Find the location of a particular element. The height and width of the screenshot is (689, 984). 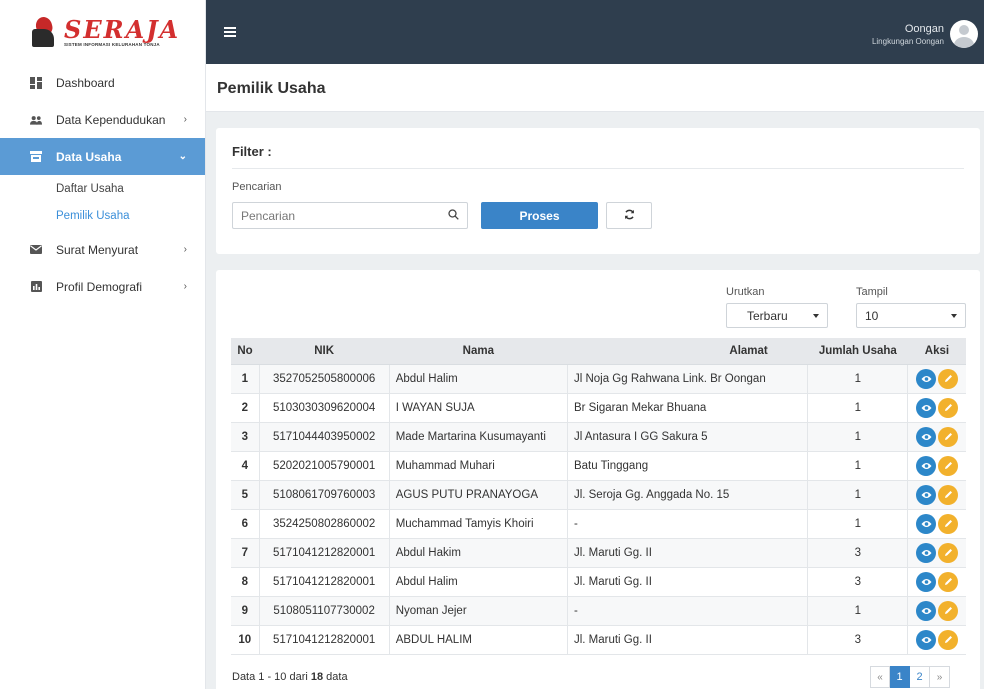

sidebar-item-data-usaha: Data Usaha ⌄ is located at coordinates (102, 156).